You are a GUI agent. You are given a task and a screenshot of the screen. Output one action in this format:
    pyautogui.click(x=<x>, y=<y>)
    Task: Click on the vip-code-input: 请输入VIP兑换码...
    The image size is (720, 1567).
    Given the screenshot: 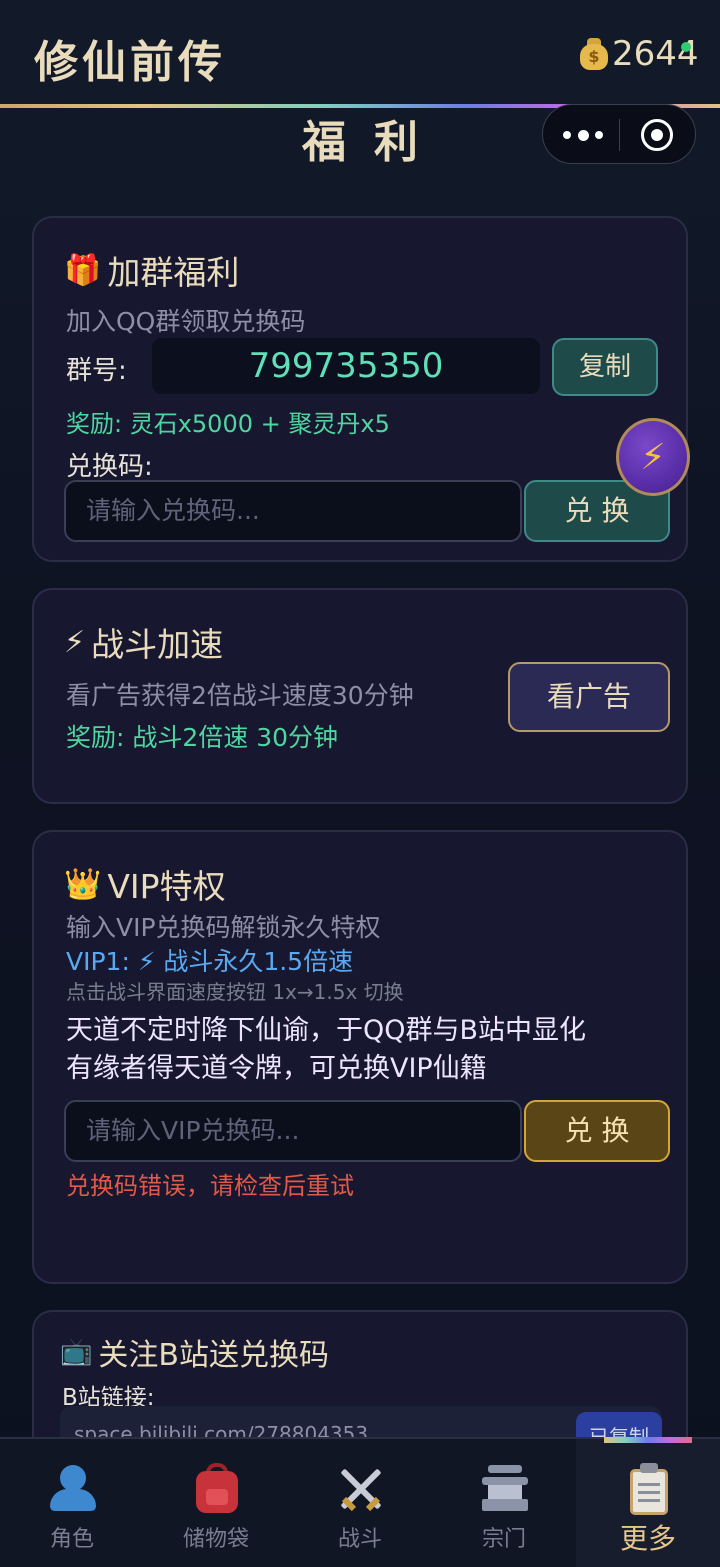 What is the action you would take?
    pyautogui.click(x=293, y=1131)
    